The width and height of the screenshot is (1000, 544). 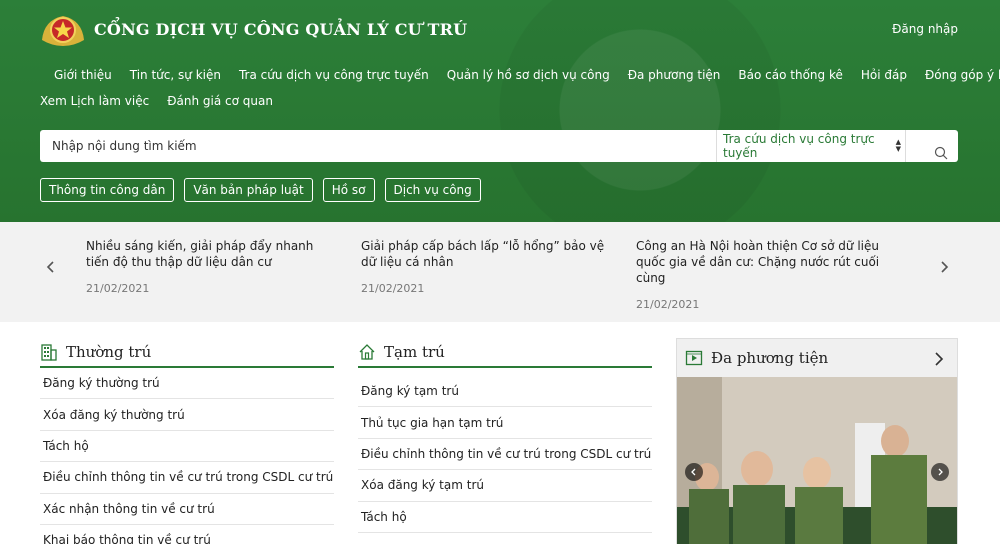 What do you see at coordinates (505, 392) in the screenshot?
I see `list-item: Đăng ký tạm trú` at bounding box center [505, 392].